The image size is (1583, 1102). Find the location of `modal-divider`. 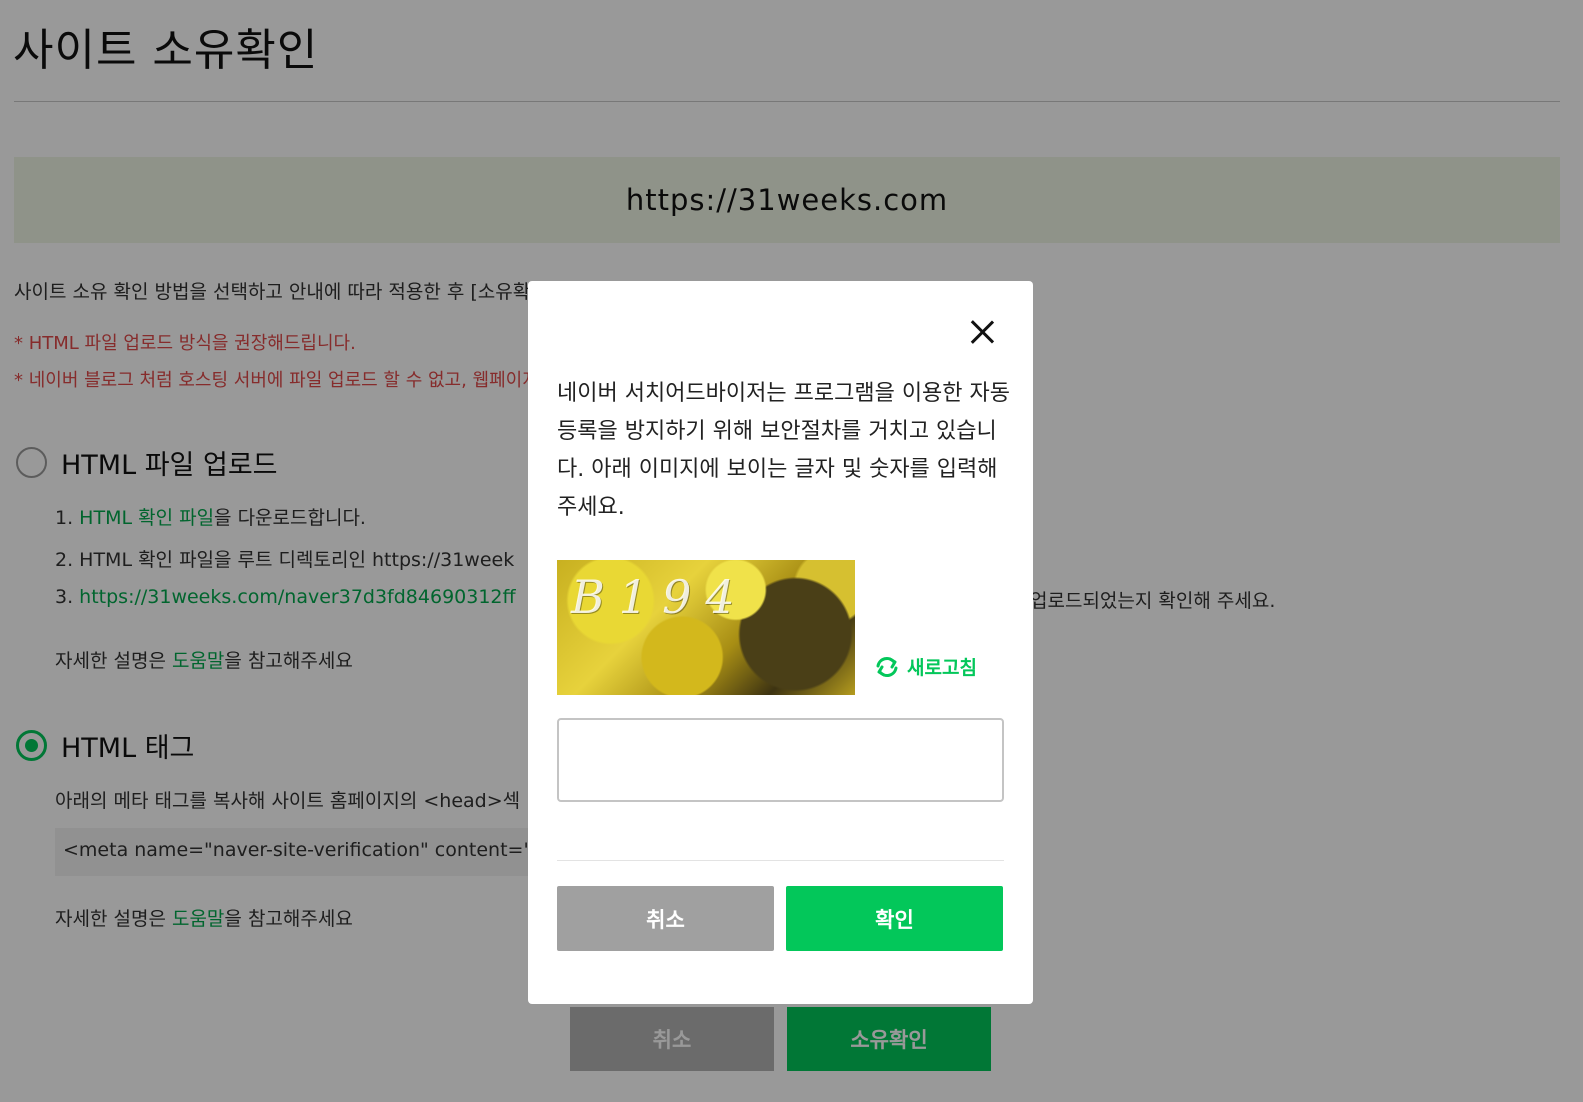

modal-divider is located at coordinates (780, 860).